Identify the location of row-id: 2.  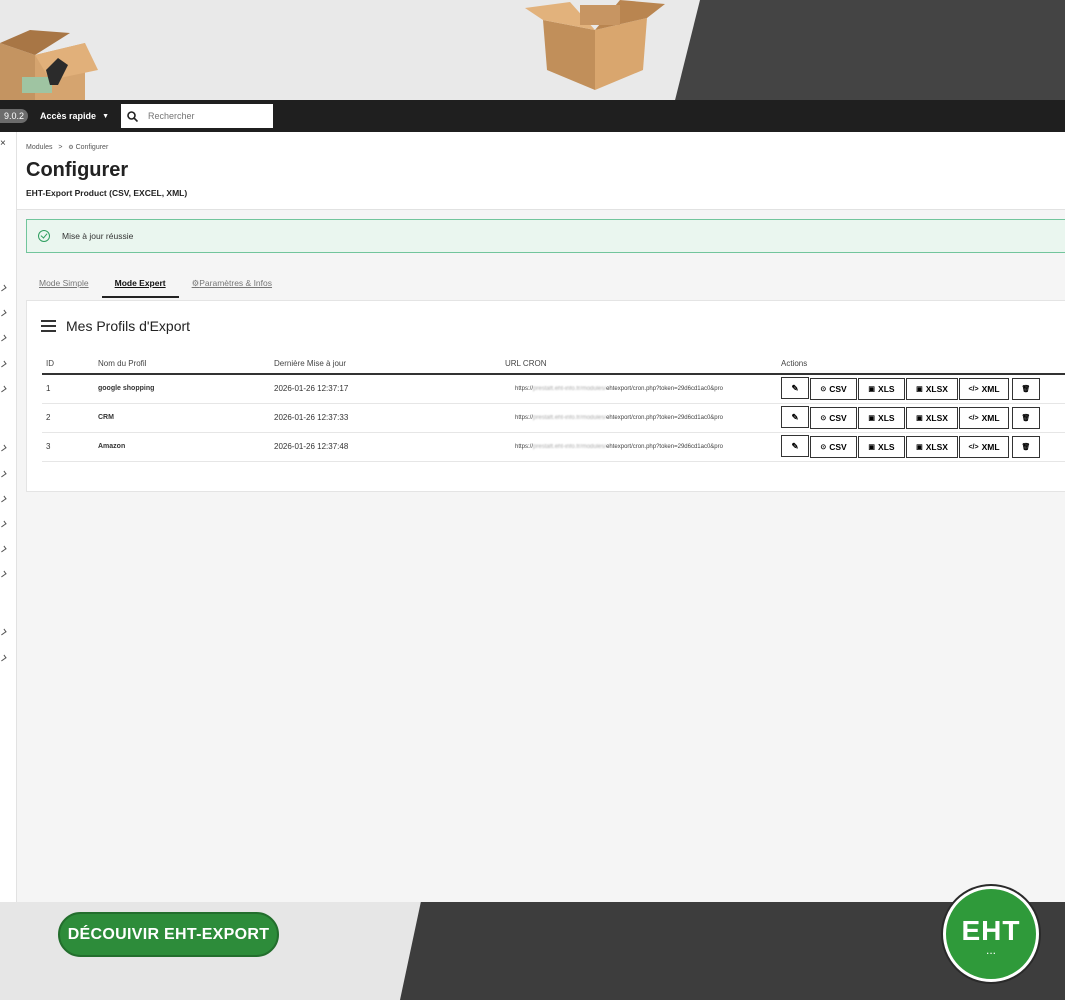
(68, 418).